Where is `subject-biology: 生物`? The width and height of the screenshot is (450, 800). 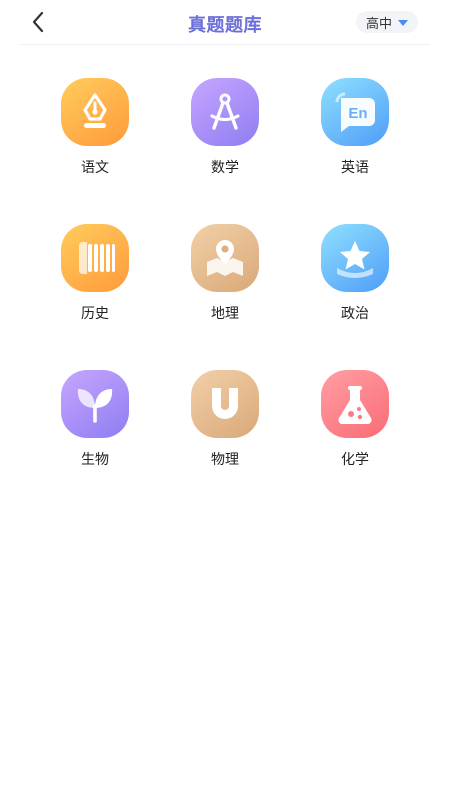 subject-biology: 生物 is located at coordinates (95, 419).